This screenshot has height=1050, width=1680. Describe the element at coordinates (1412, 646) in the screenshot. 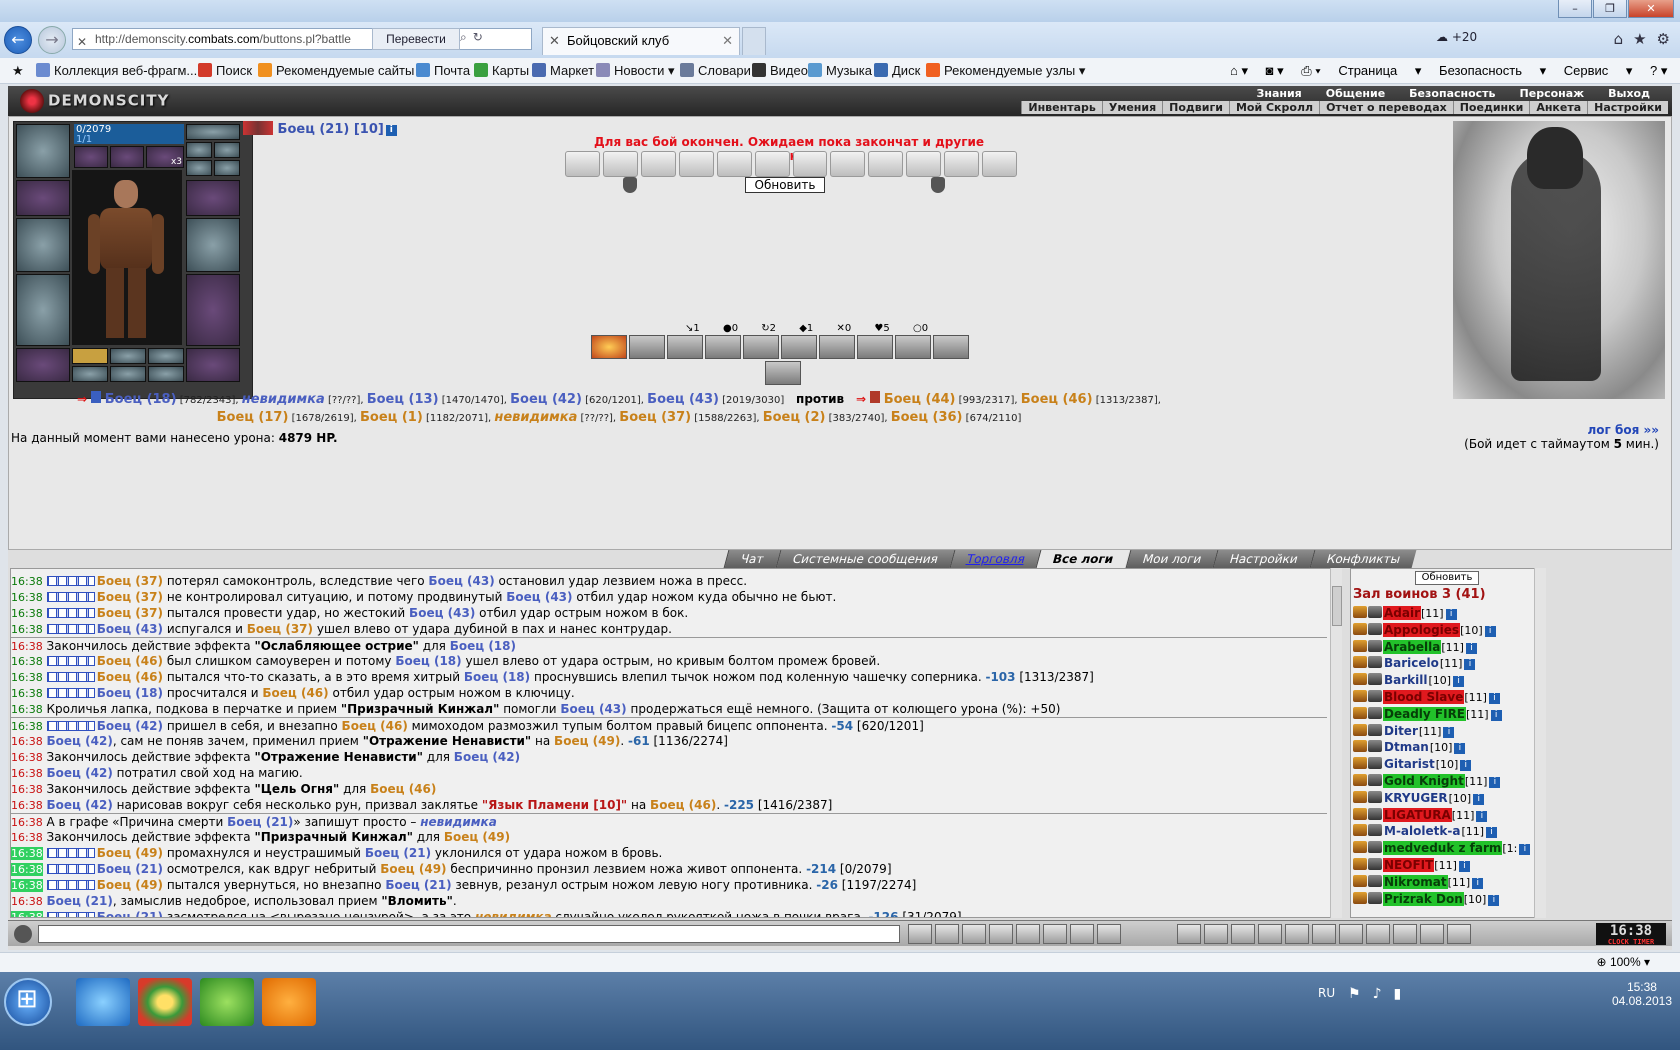

I see `player-name: Arabella` at that location.